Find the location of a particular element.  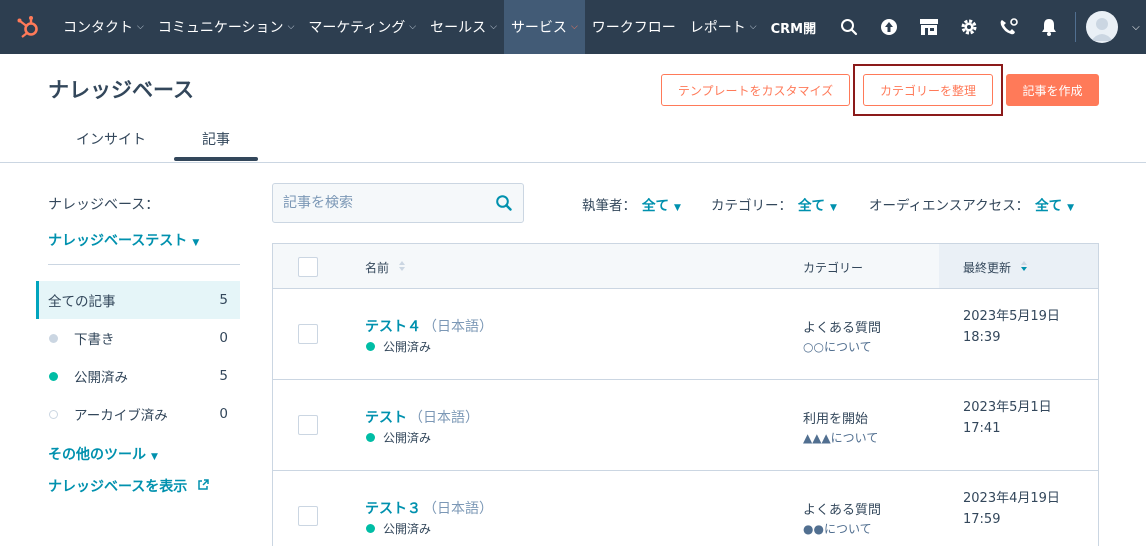

knowledge-base-label: ナレッジベース： is located at coordinates (104, 205).